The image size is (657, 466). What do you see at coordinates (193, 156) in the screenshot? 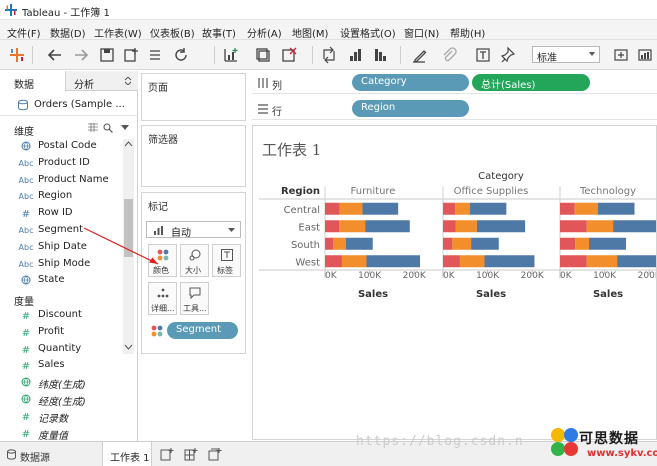
I see `filters-shelf: 筛选器` at bounding box center [193, 156].